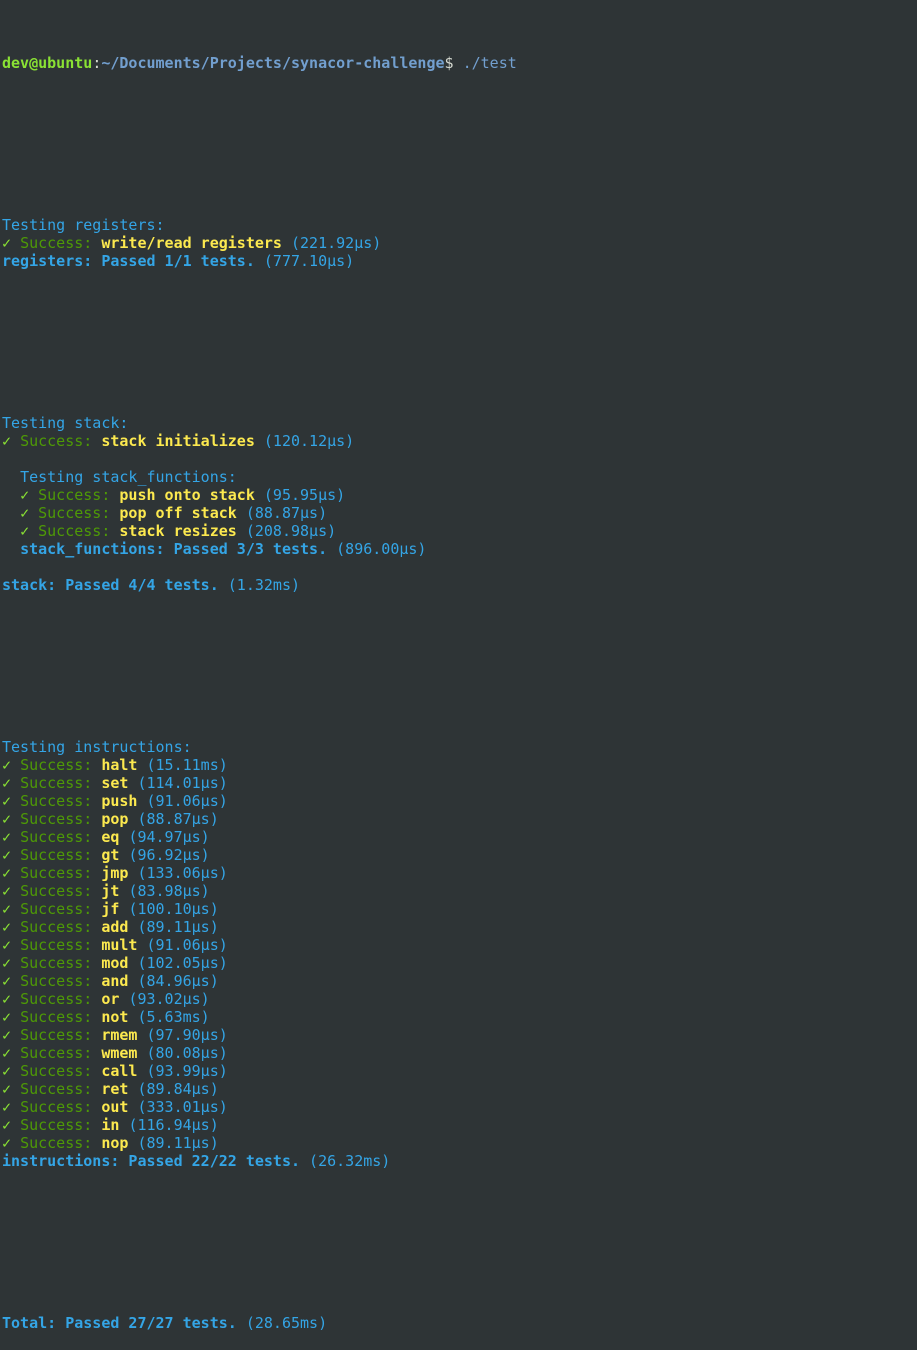  What do you see at coordinates (110, 891) in the screenshot?
I see `test-name: jt` at bounding box center [110, 891].